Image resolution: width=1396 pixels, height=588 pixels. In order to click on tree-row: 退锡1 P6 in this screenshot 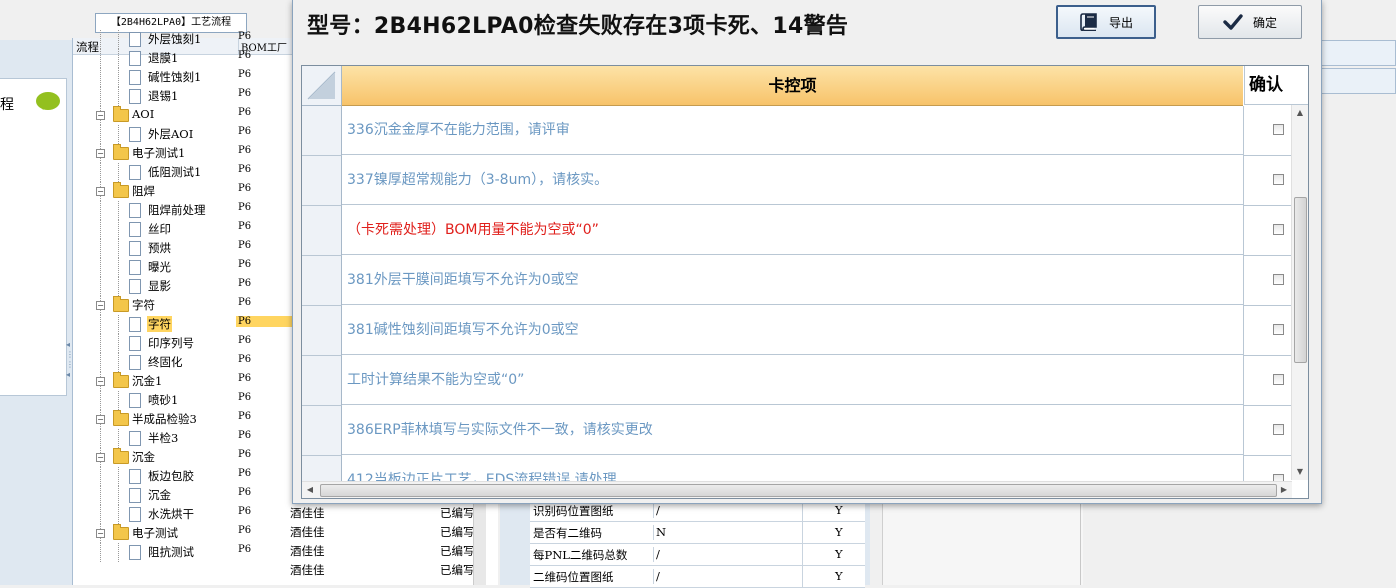, I will do `click(184, 96)`.